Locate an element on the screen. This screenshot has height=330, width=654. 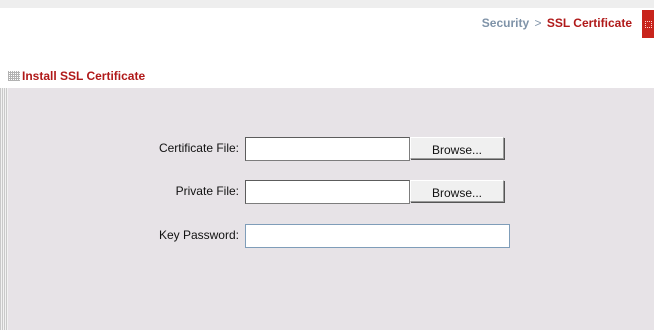
dotted-square-icon is located at coordinates (648, 24).